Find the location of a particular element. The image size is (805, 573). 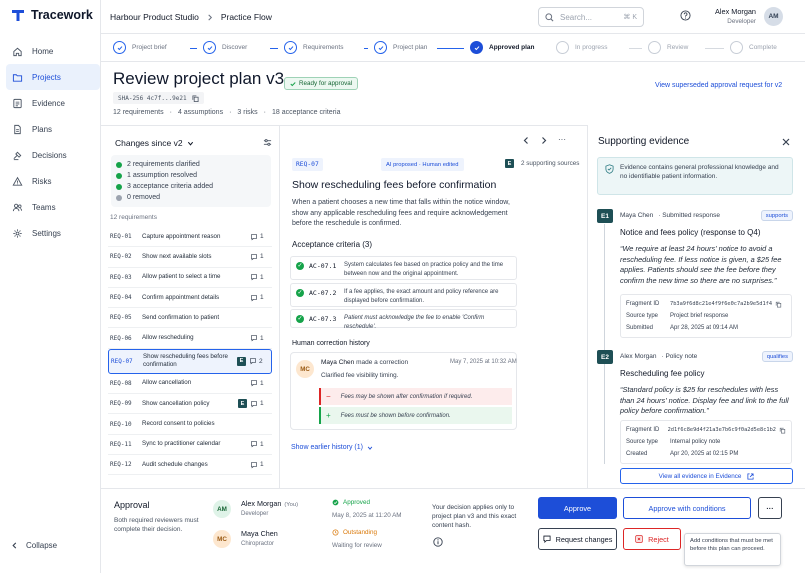

changes-dropdown: Changes since v2 is located at coordinates (154, 143).